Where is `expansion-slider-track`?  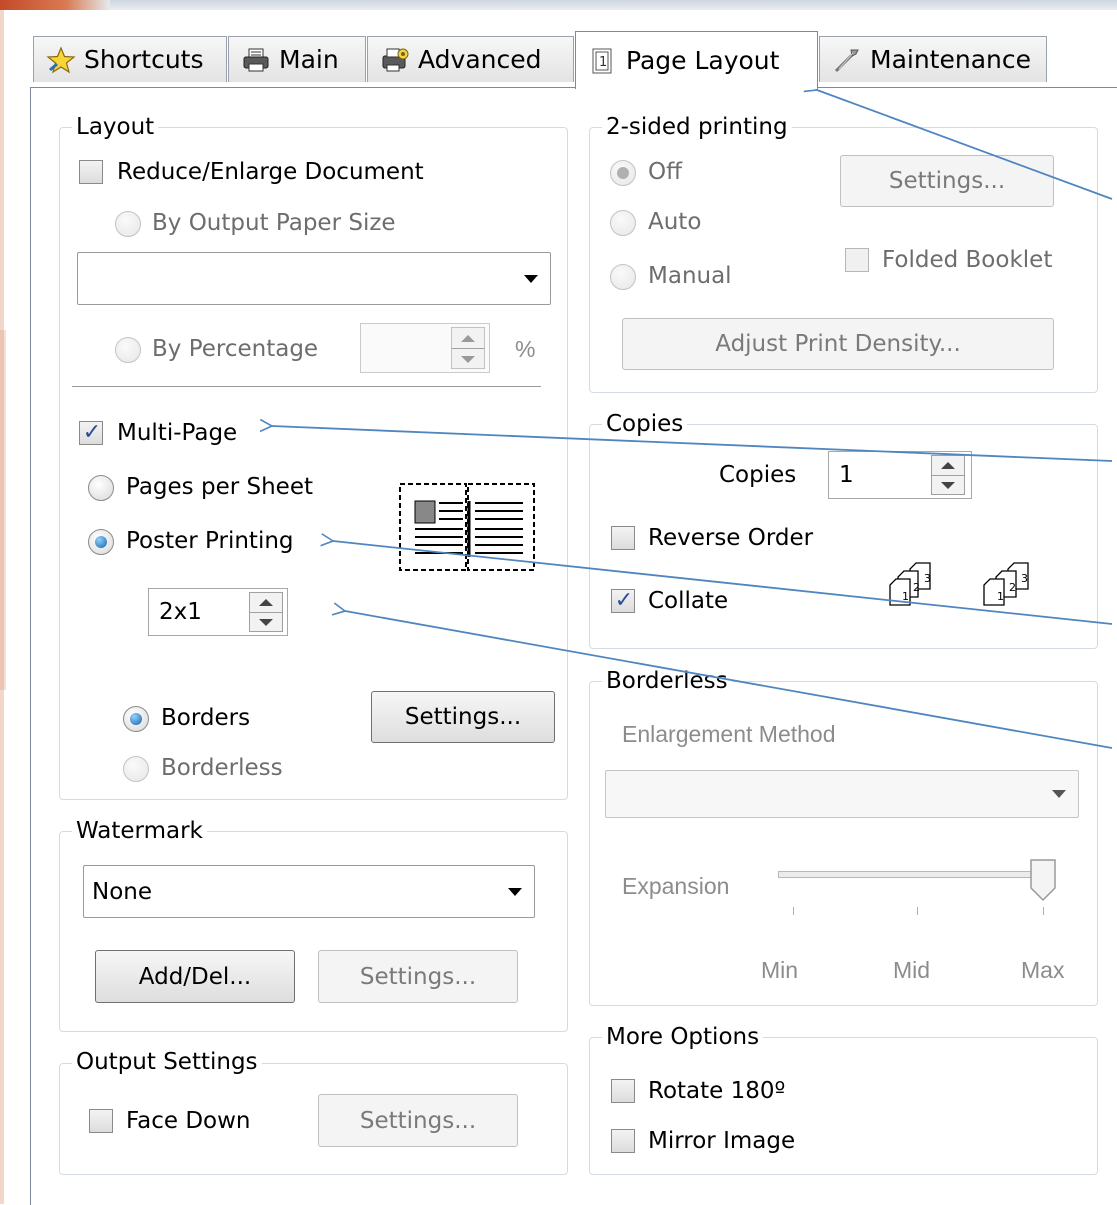 expansion-slider-track is located at coordinates (912, 874).